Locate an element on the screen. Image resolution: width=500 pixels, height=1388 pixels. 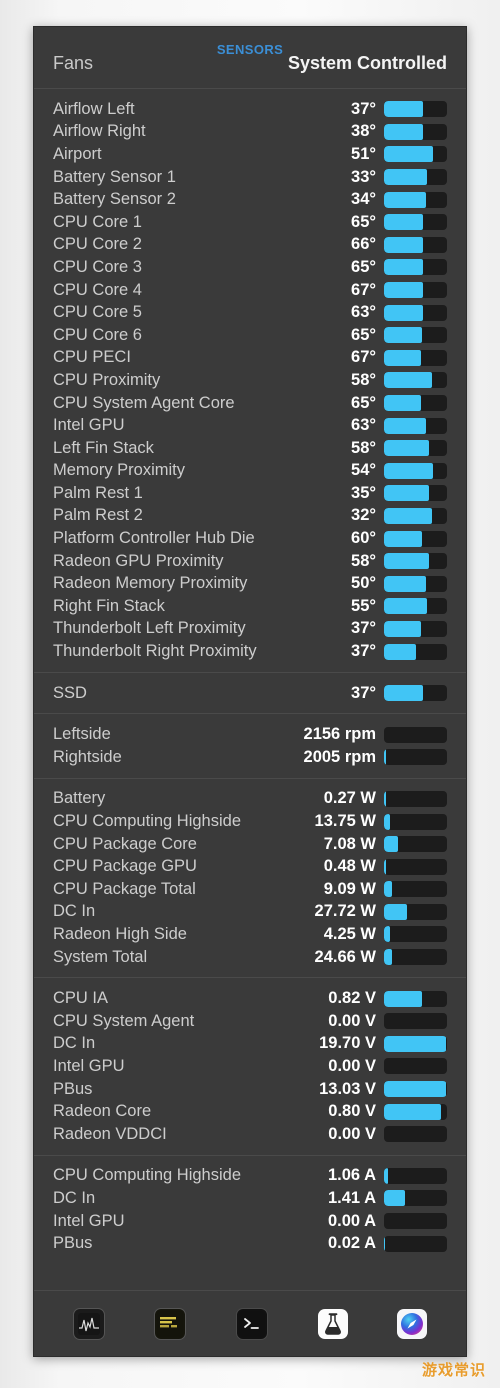
sensor-value: 1.06 A is located at coordinates (351, 1175).